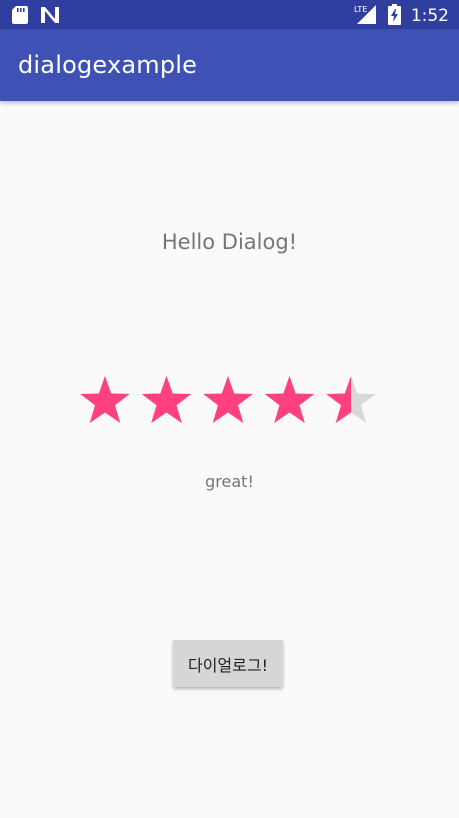 Image resolution: width=459 pixels, height=818 pixels. I want to click on status-time: 1:52, so click(429, 16).